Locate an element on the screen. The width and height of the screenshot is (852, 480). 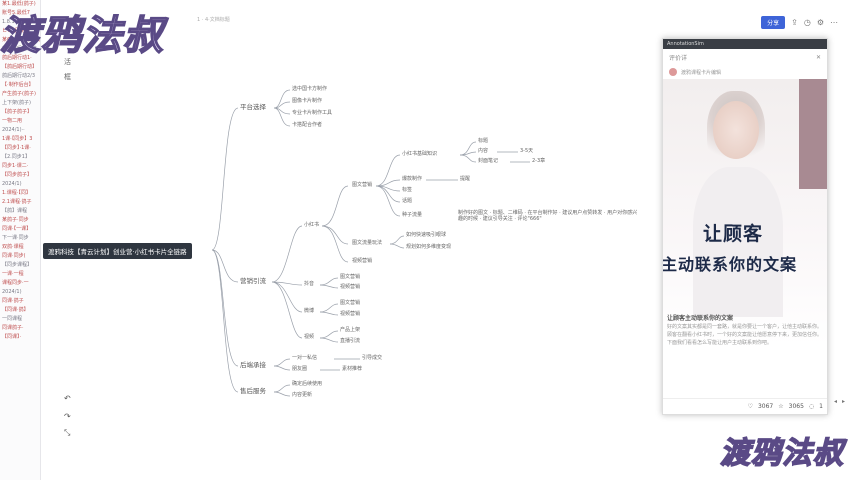
node-xhs-basics: 小红书基础知识 is located at coordinates (419, 154).